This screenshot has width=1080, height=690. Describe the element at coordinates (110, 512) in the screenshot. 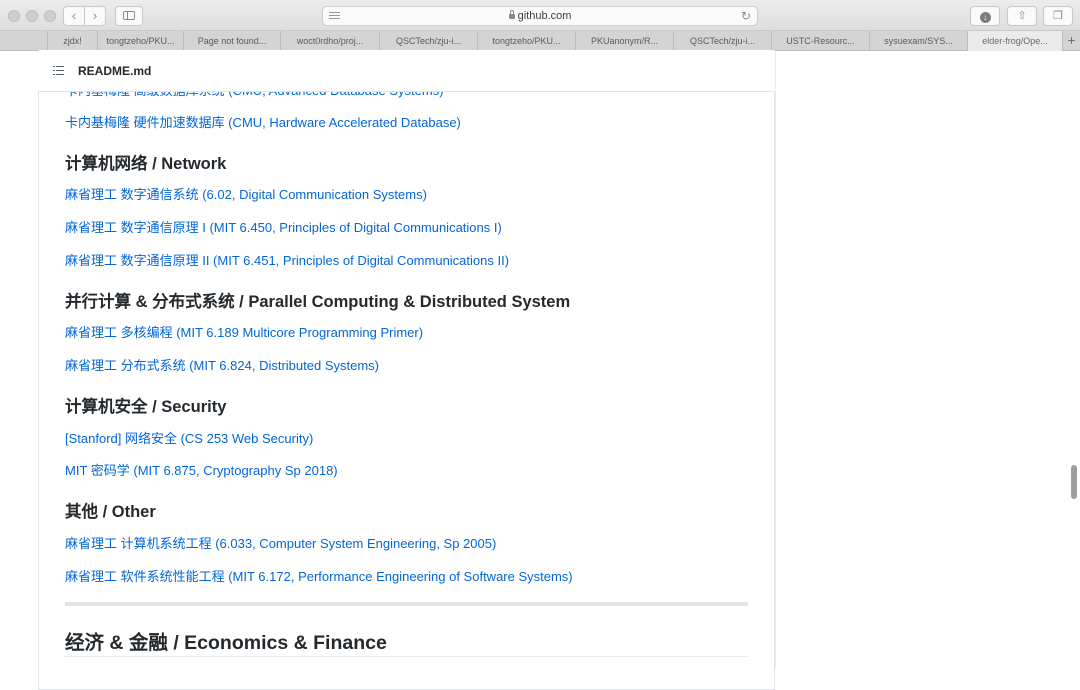

I see `section-heading-other: 其他 / Other` at that location.